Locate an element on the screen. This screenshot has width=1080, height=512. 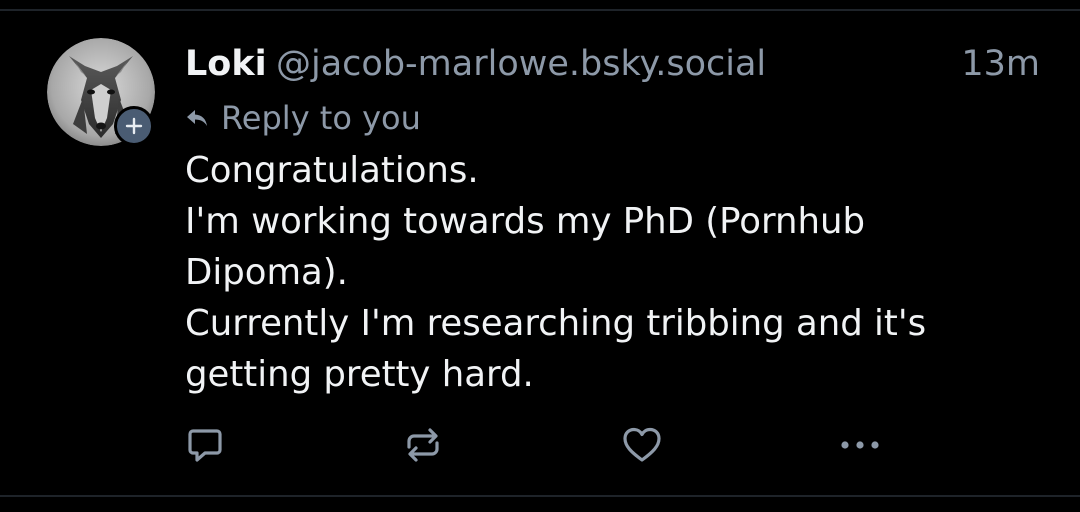
plus-icon is located at coordinates (134, 126).